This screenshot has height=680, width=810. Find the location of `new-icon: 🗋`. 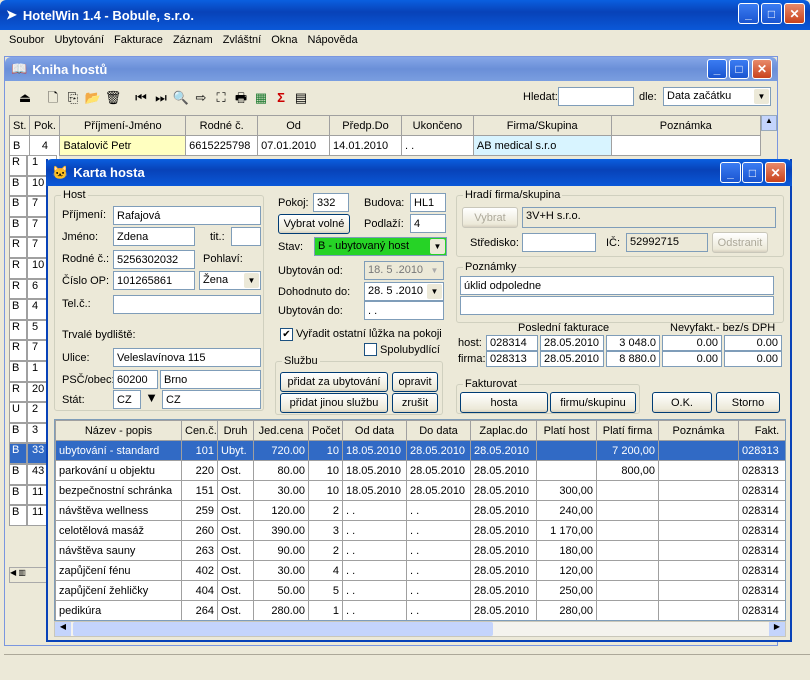

new-icon: 🗋 is located at coordinates (53, 98).